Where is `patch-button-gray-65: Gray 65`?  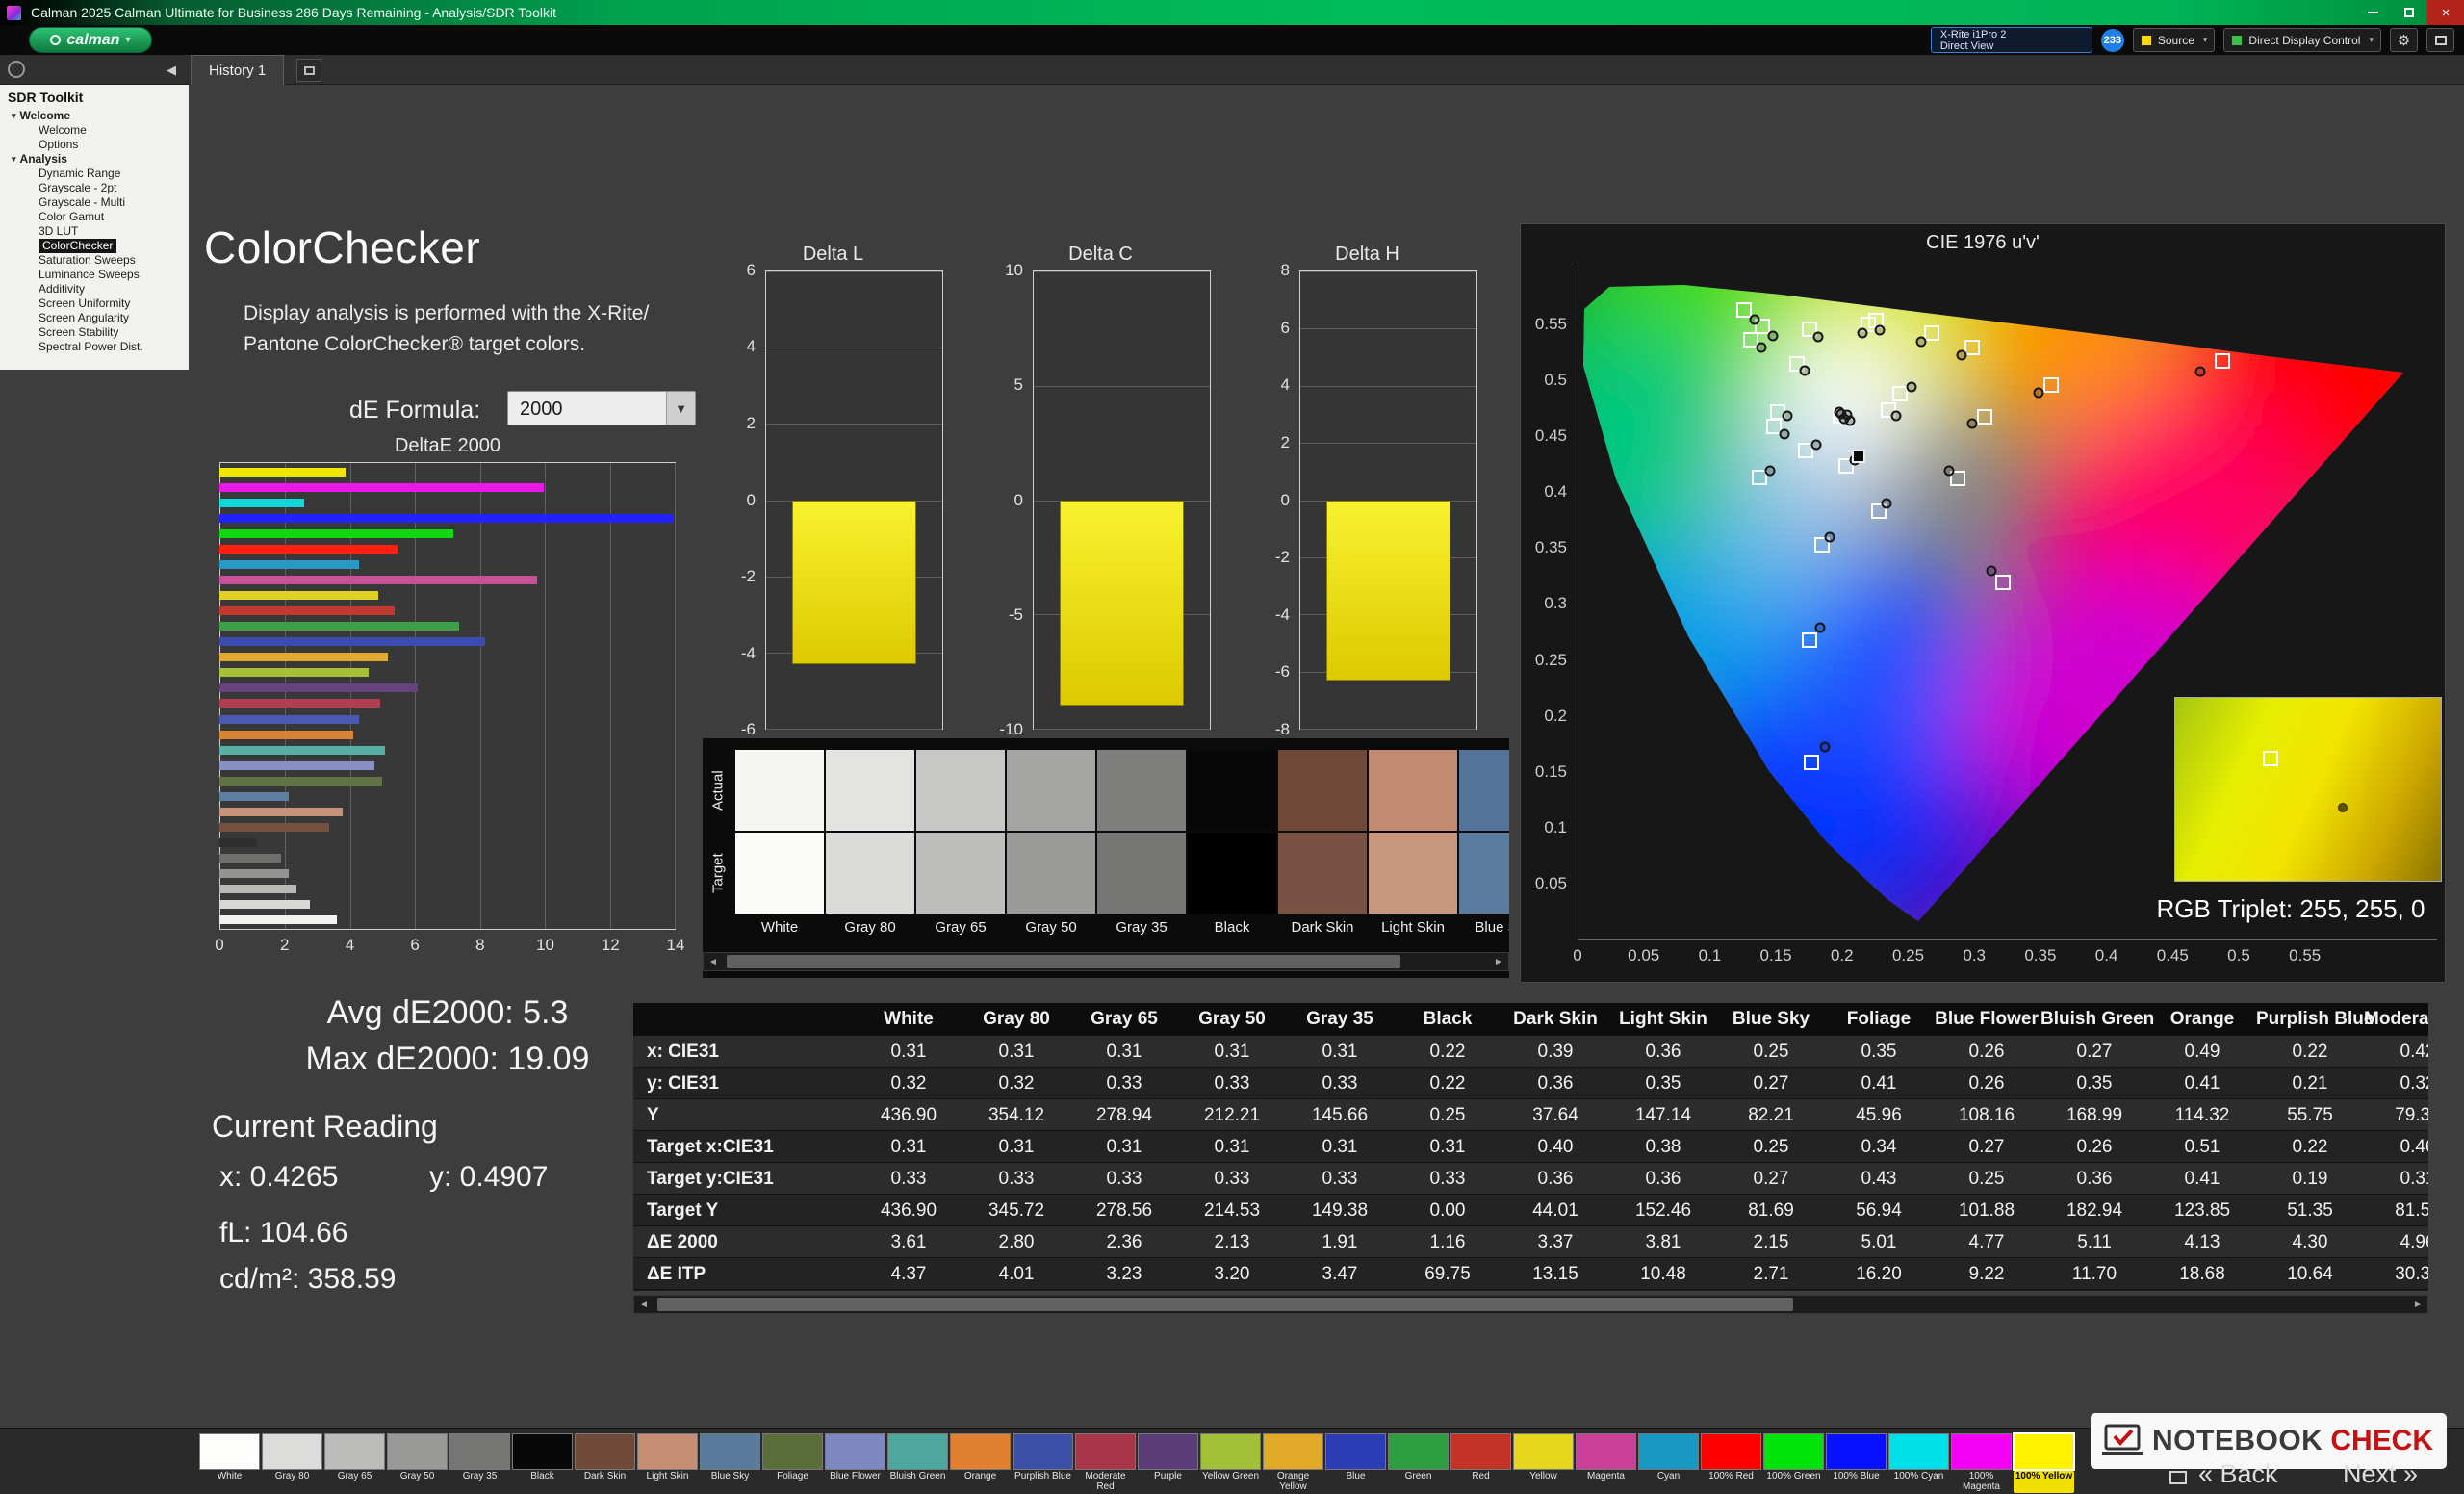 patch-button-gray-65: Gray 65 is located at coordinates (354, 1463).